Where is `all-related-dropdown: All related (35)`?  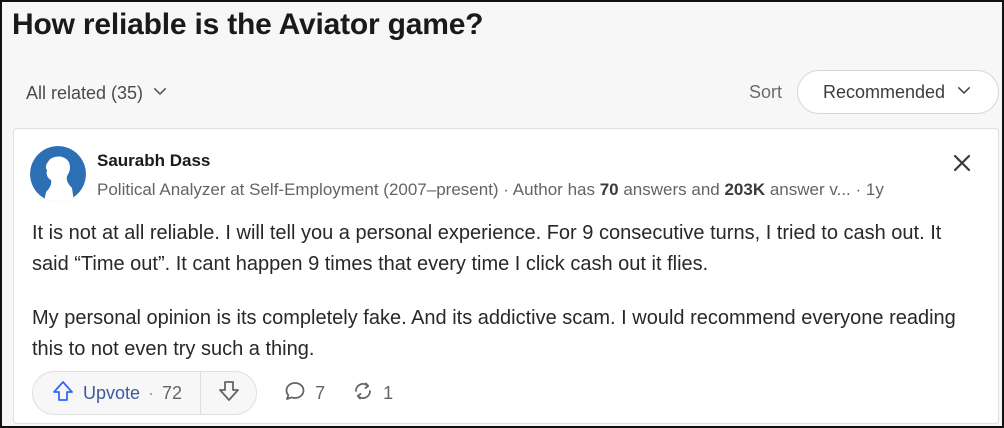
all-related-dropdown: All related (35) is located at coordinates (97, 93).